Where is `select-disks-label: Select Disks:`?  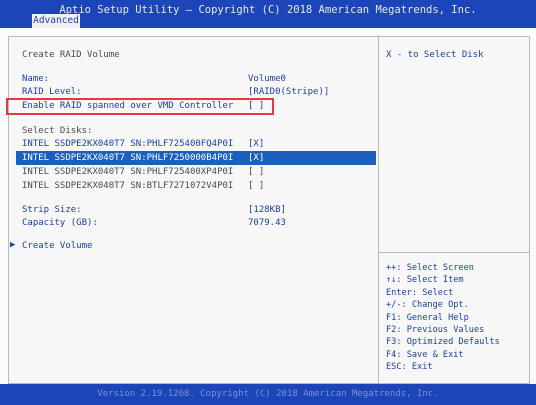
select-disks-label: Select Disks: is located at coordinates (57, 131).